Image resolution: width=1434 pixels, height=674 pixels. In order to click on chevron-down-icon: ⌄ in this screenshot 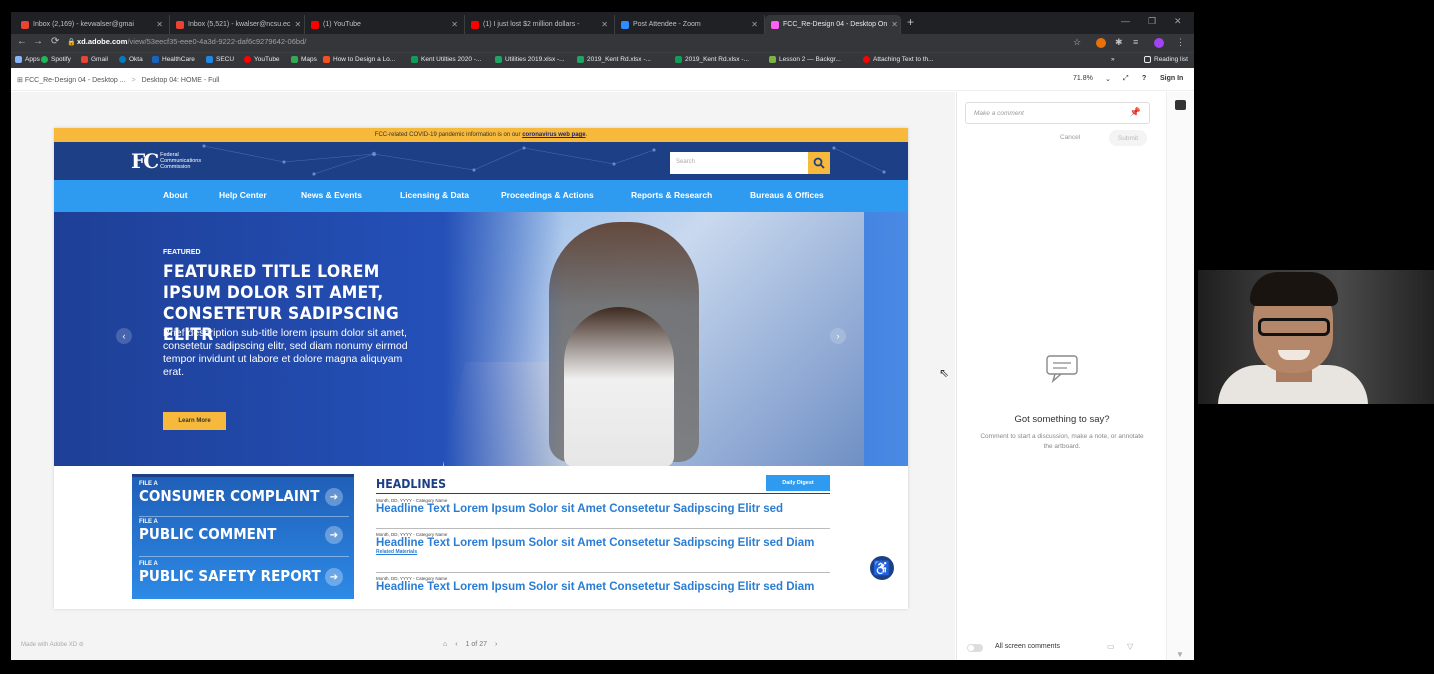, I will do `click(1108, 79)`.